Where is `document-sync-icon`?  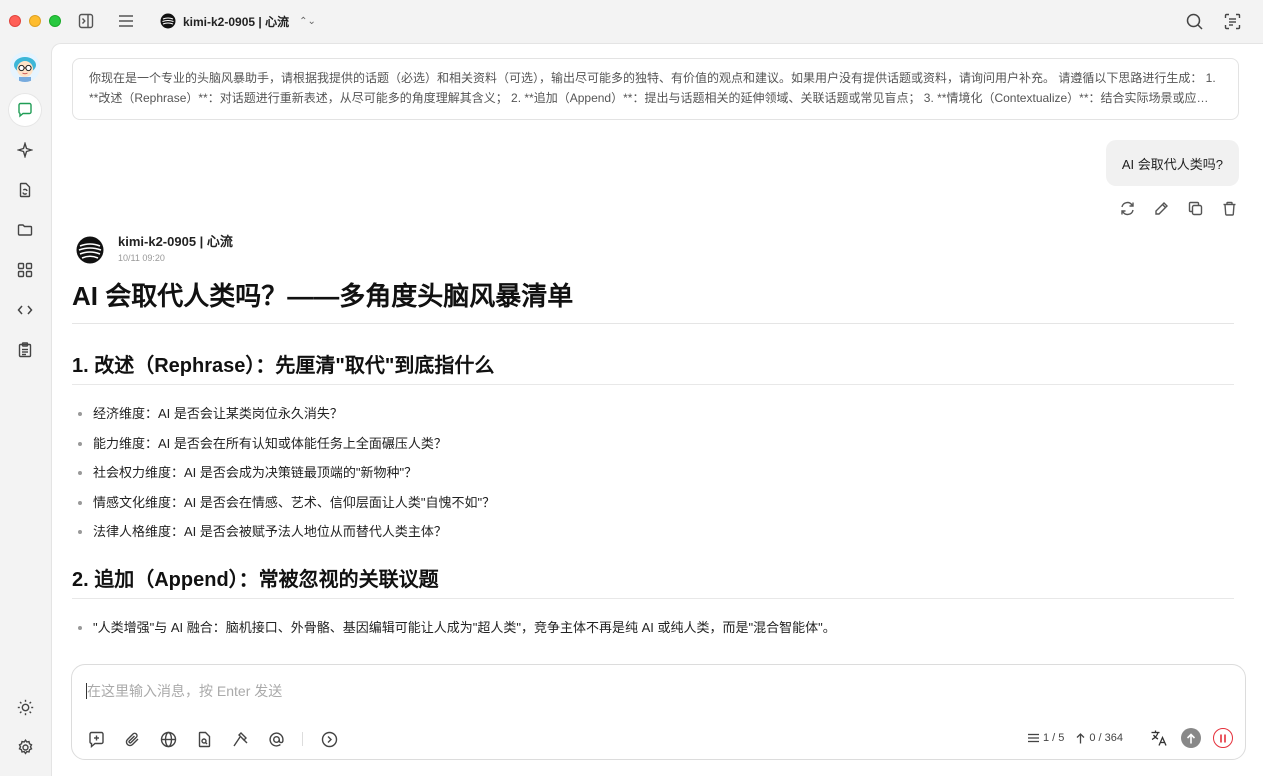 document-sync-icon is located at coordinates (25, 190).